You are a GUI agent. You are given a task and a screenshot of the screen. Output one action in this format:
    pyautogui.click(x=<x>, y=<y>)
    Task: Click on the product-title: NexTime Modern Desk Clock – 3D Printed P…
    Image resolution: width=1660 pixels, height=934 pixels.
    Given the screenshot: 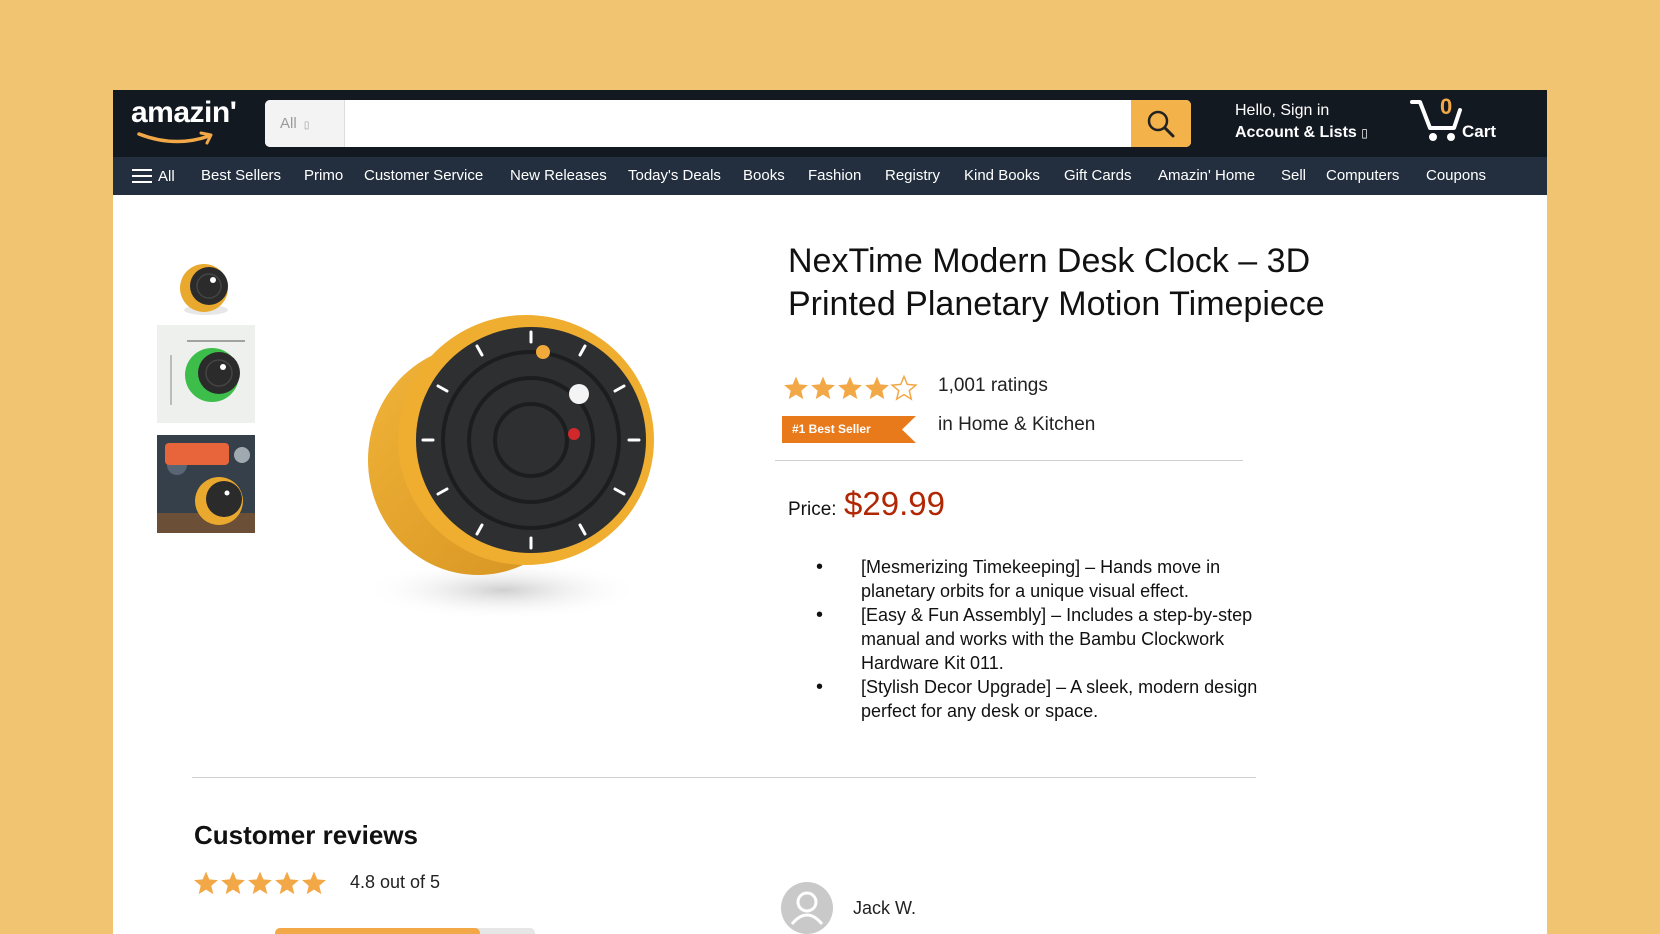 What is the action you would take?
    pyautogui.click(x=1056, y=282)
    